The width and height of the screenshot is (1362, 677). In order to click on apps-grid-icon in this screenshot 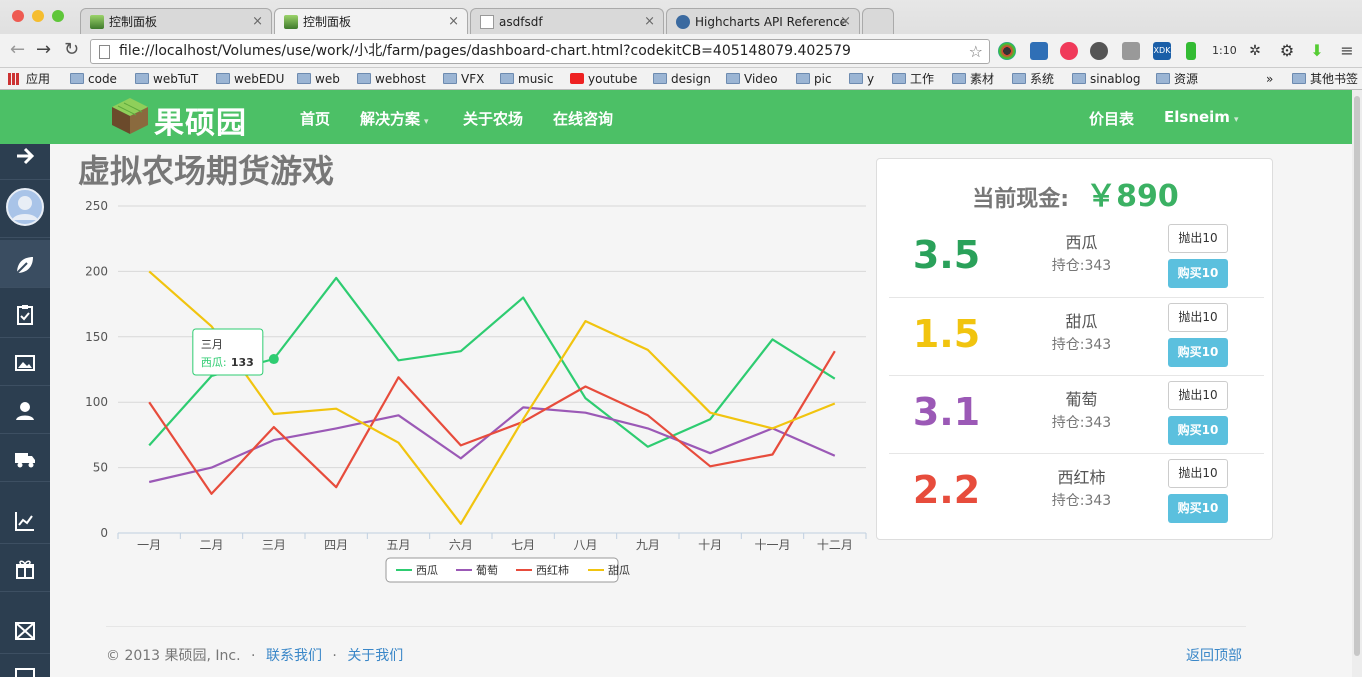, I will do `click(14, 79)`.